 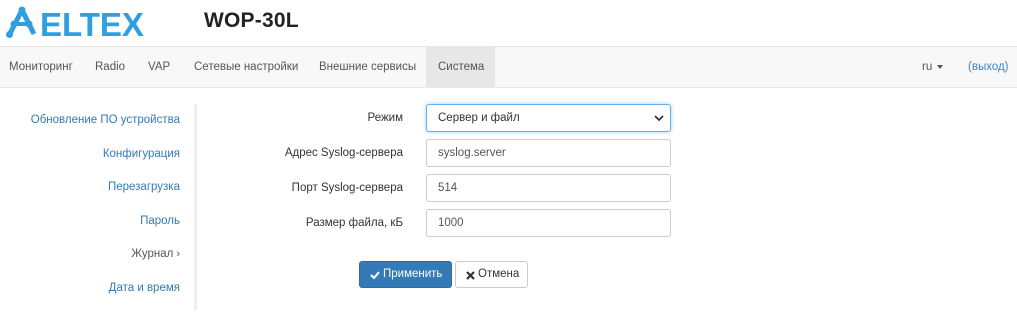 What do you see at coordinates (160, 221) in the screenshot?
I see `sidebar-item-password: Пароль` at bounding box center [160, 221].